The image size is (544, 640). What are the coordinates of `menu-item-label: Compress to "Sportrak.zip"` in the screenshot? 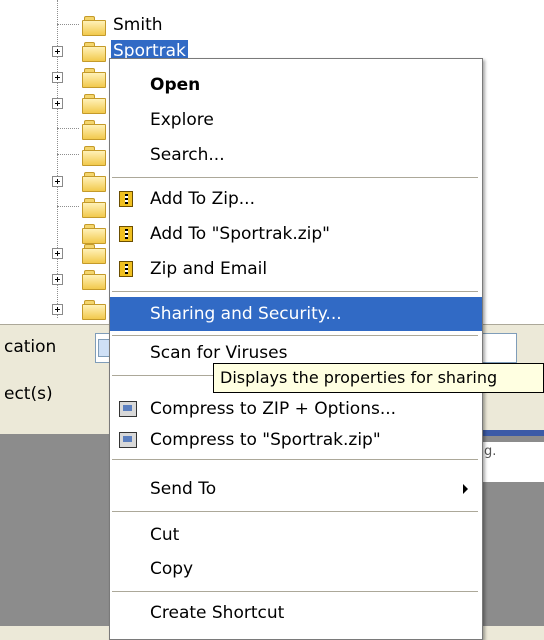 It's located at (265, 440).